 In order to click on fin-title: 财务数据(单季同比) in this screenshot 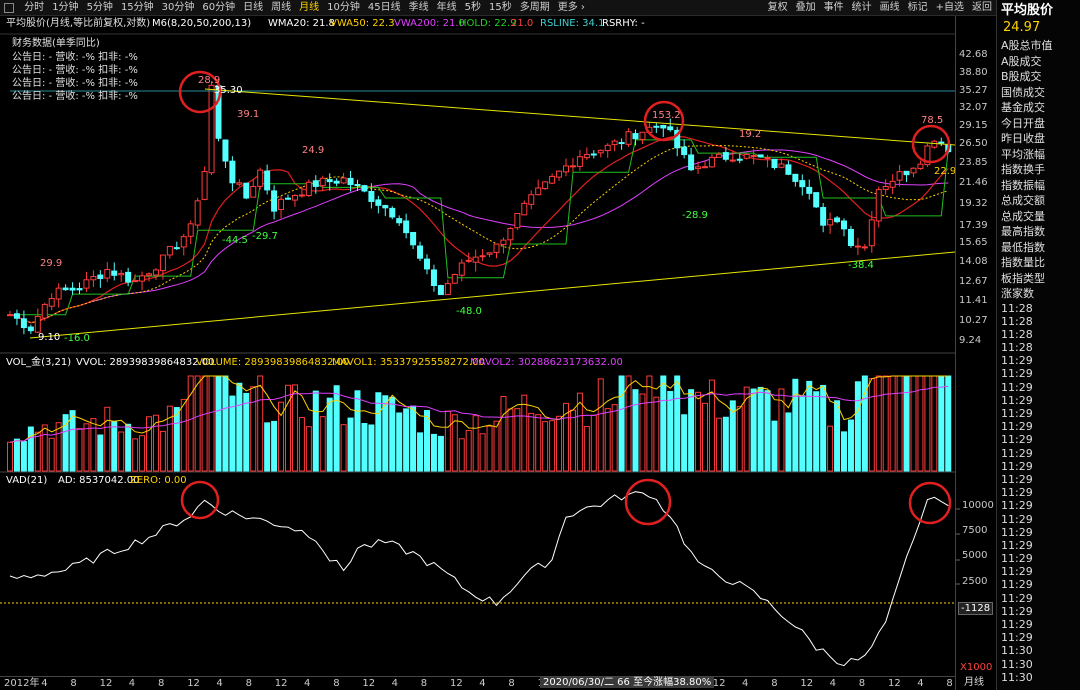, I will do `click(56, 43)`.